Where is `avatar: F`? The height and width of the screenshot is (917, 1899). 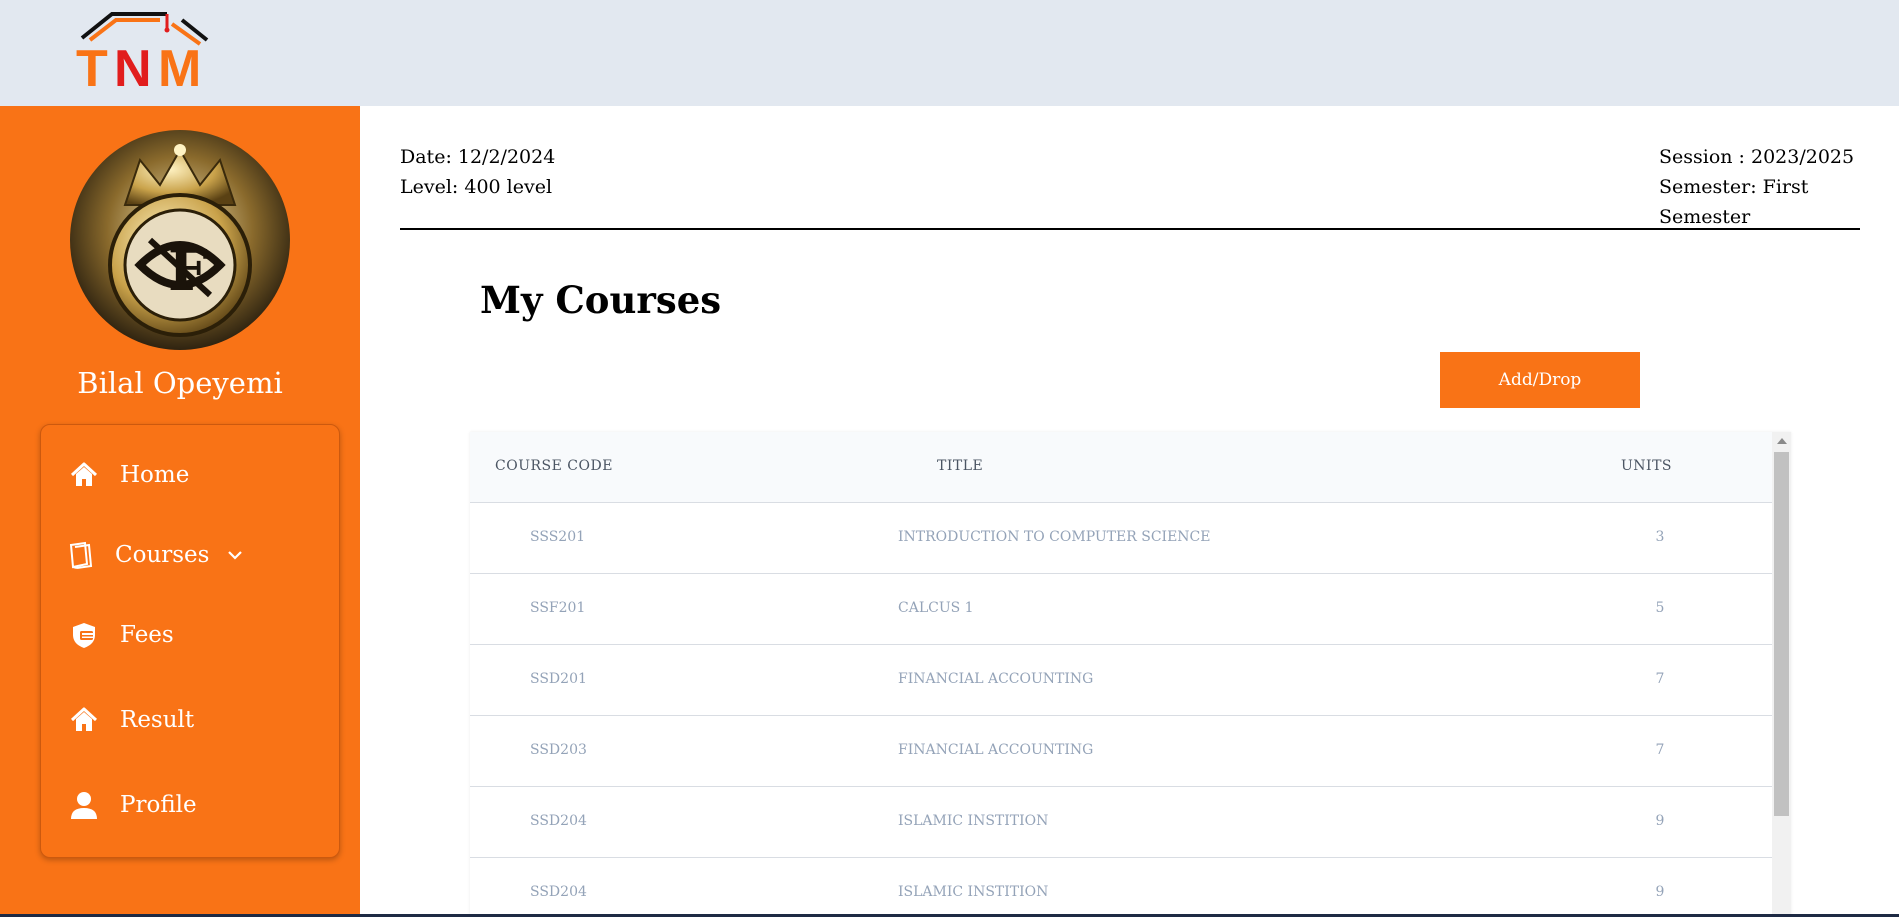 avatar: F is located at coordinates (180, 240).